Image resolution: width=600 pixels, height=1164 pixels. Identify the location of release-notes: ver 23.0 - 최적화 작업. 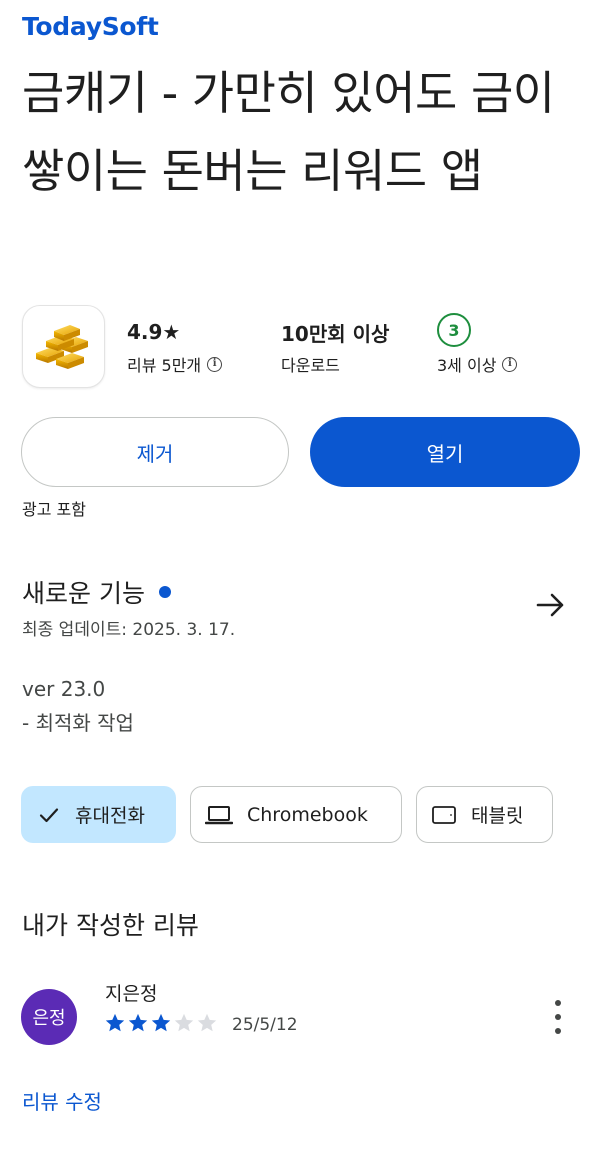
(78, 706).